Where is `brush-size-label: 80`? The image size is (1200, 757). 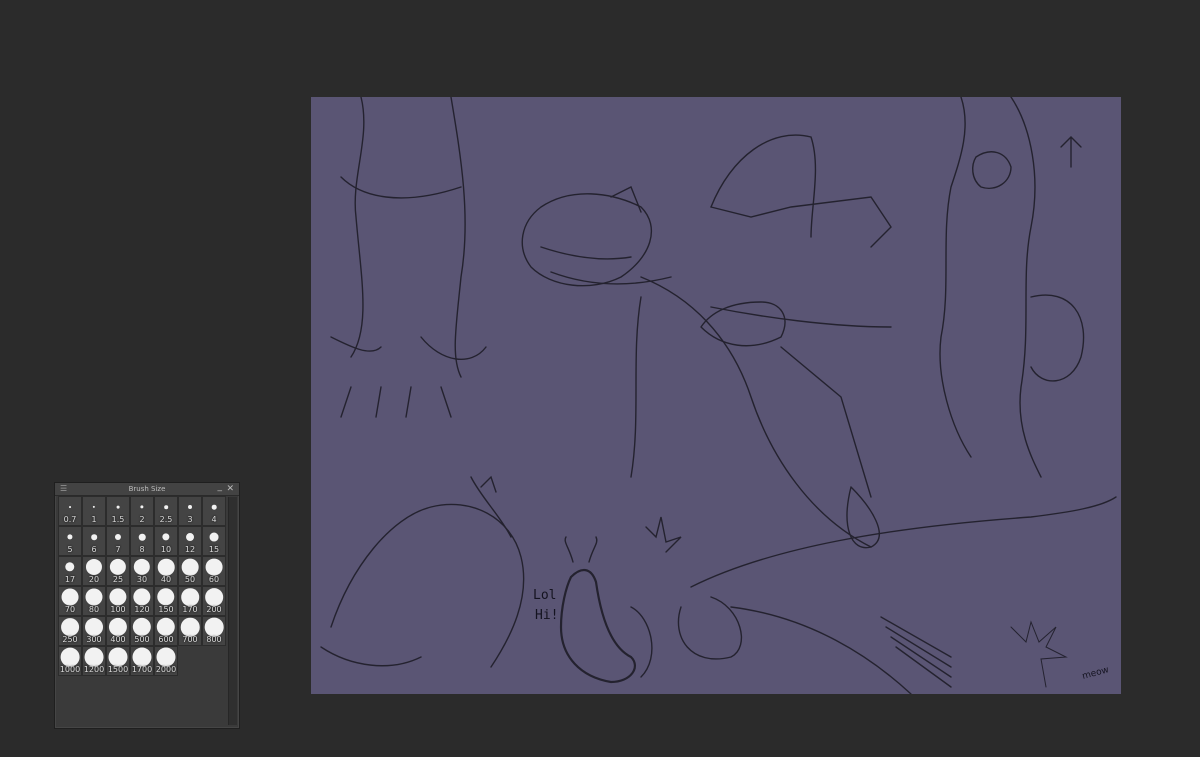 brush-size-label: 80 is located at coordinates (94, 609).